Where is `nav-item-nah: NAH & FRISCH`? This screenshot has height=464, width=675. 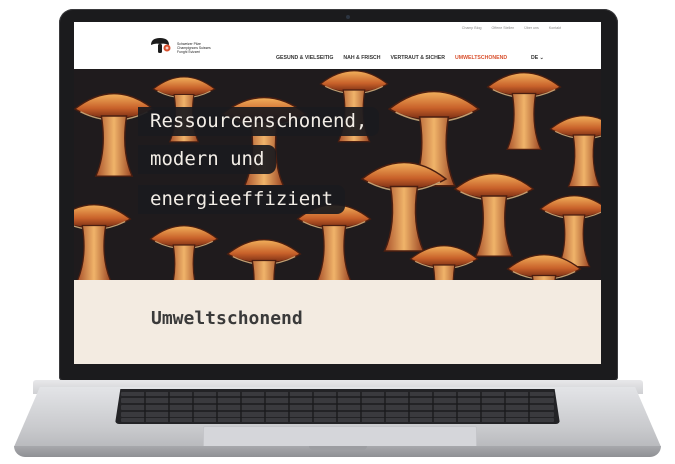
nav-item-nah: NAH & FRISCH is located at coordinates (361, 58).